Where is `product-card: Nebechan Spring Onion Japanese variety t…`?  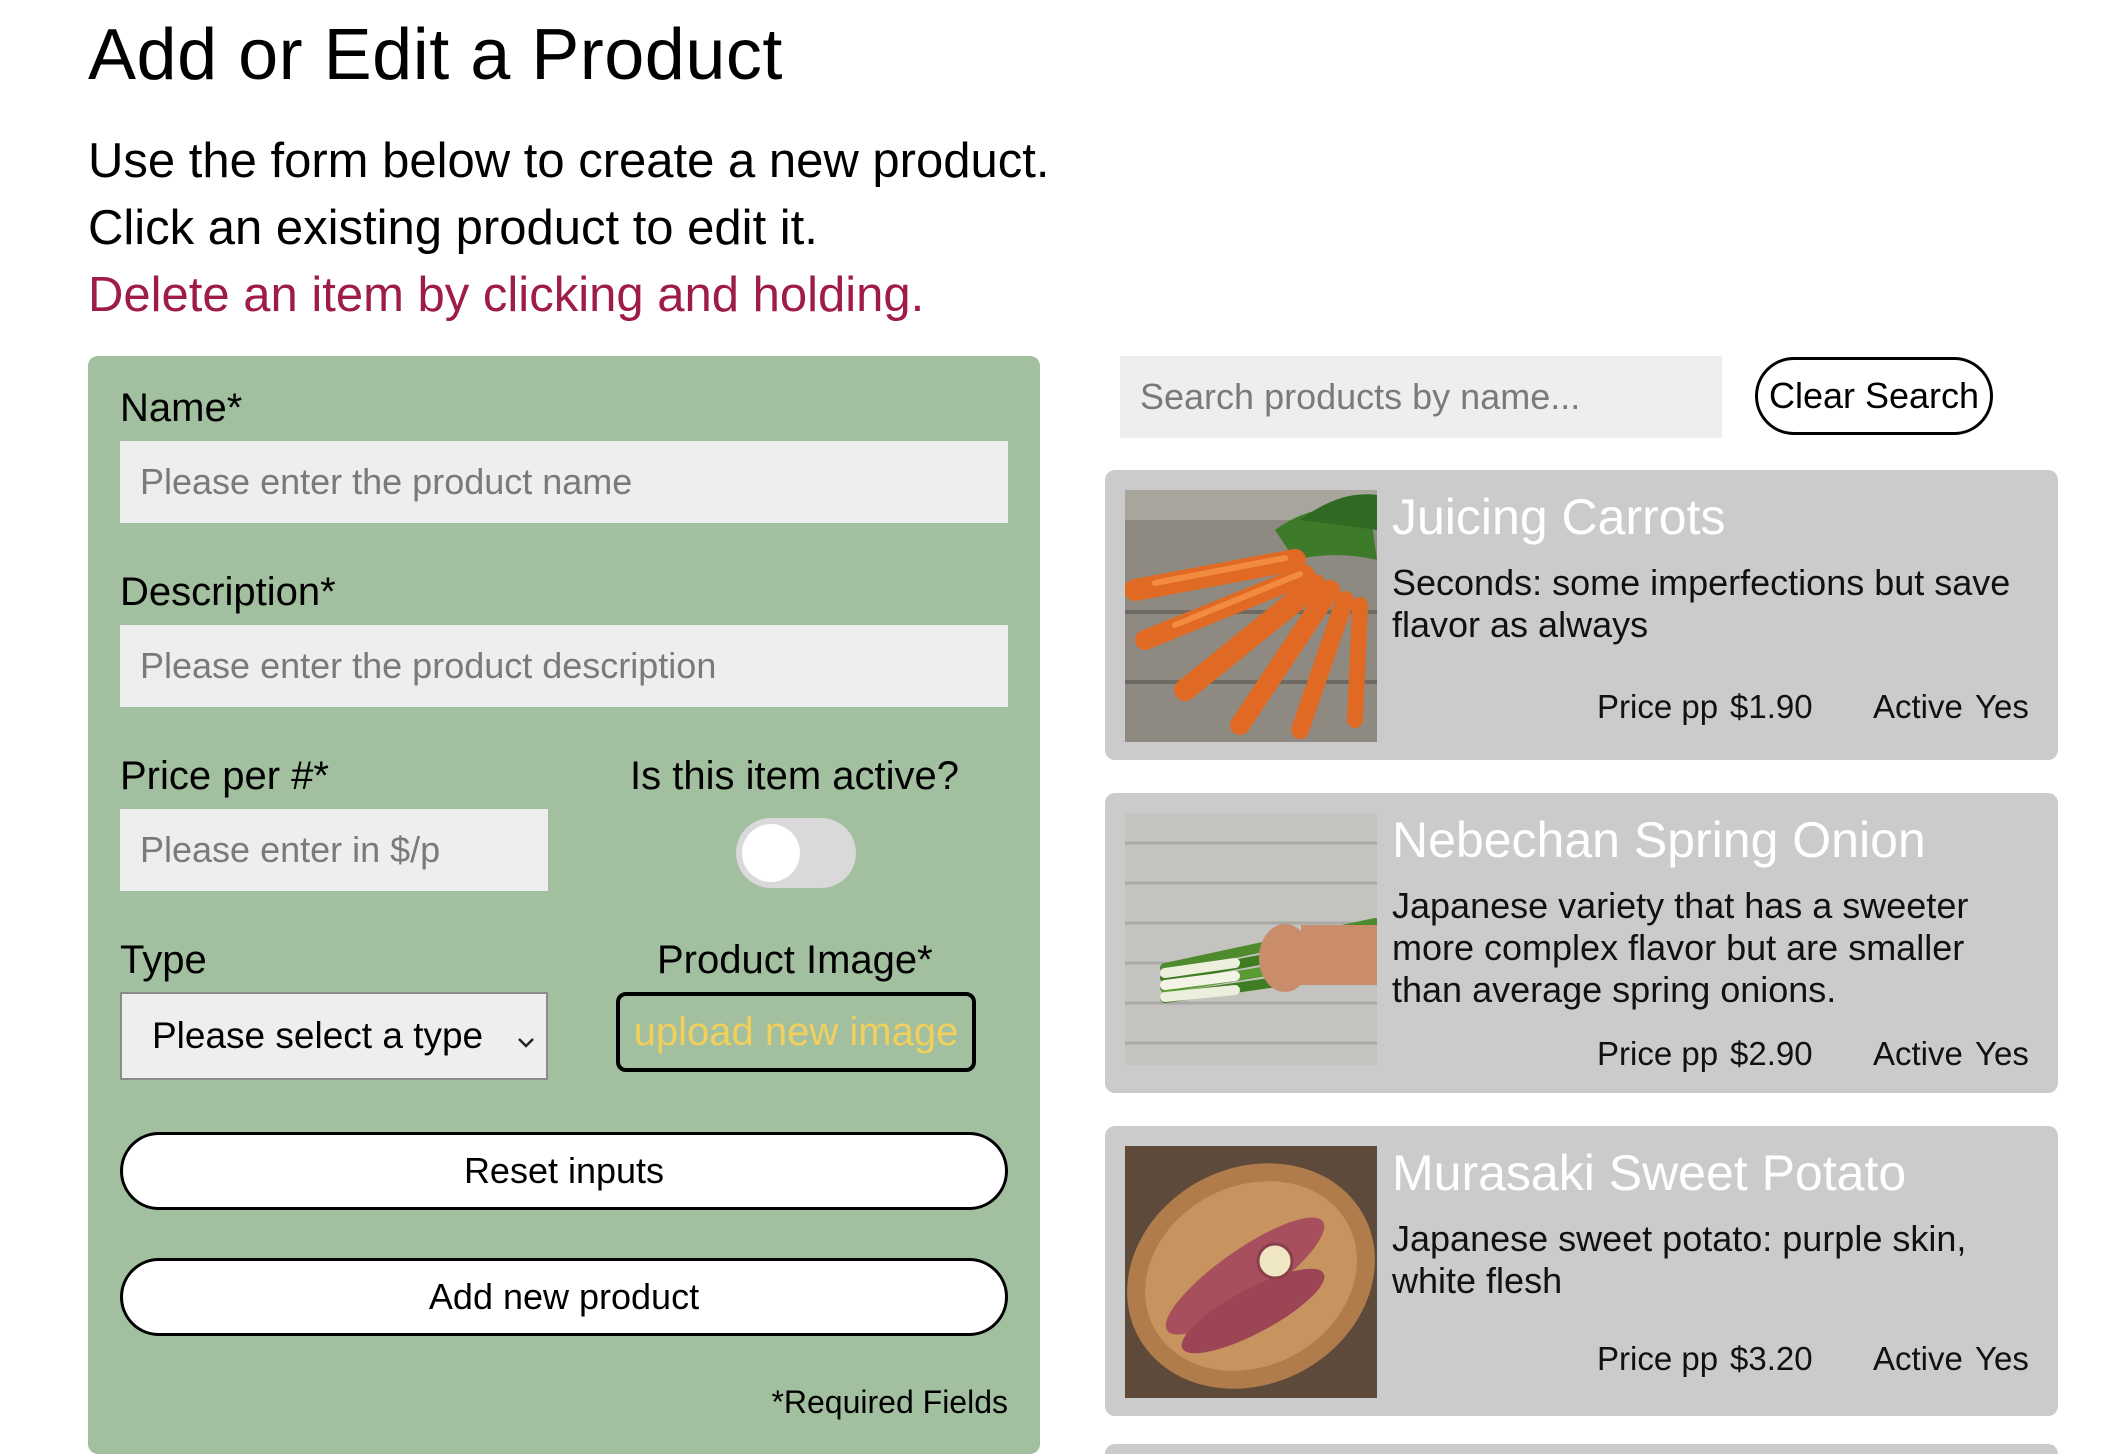 product-card: Nebechan Spring Onion Japanese variety t… is located at coordinates (1581, 943).